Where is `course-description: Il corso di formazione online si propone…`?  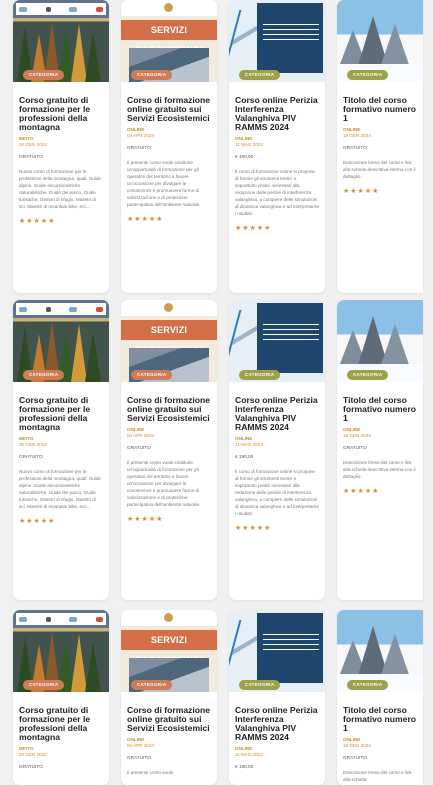 course-description: Il corso di formazione online si propone… is located at coordinates (277, 192).